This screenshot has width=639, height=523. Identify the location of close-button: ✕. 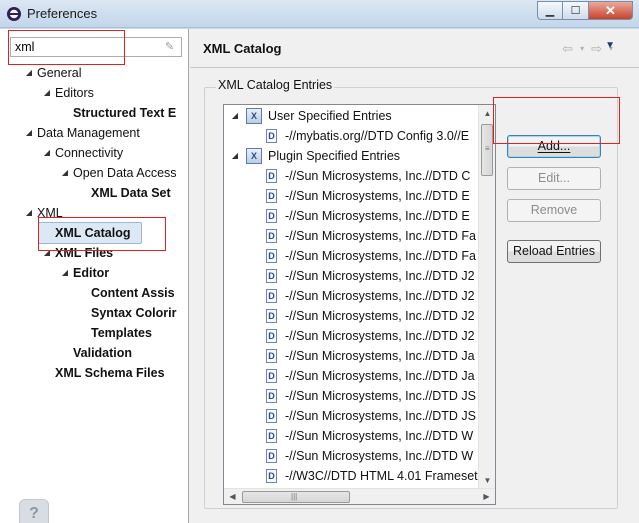
(611, 10).